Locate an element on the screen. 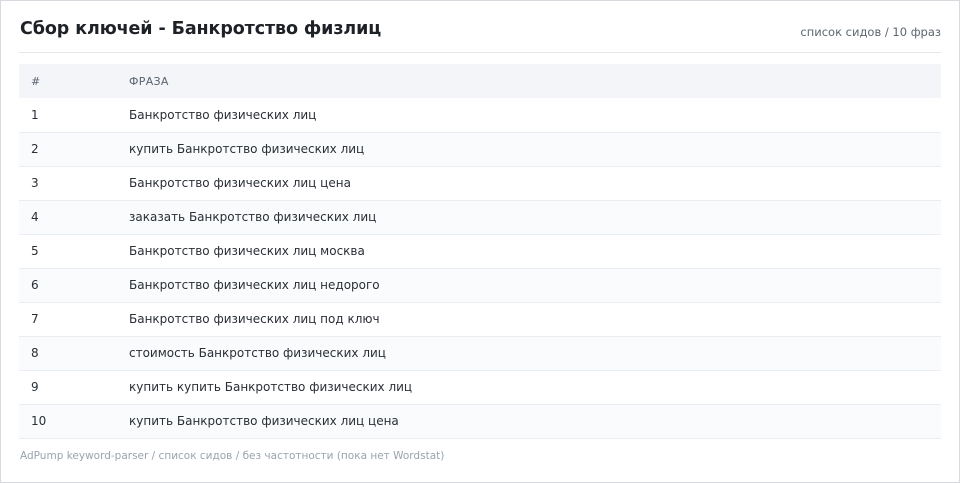 The height and width of the screenshot is (483, 960). row-phrase: Банкротство физических лиц is located at coordinates (223, 114).